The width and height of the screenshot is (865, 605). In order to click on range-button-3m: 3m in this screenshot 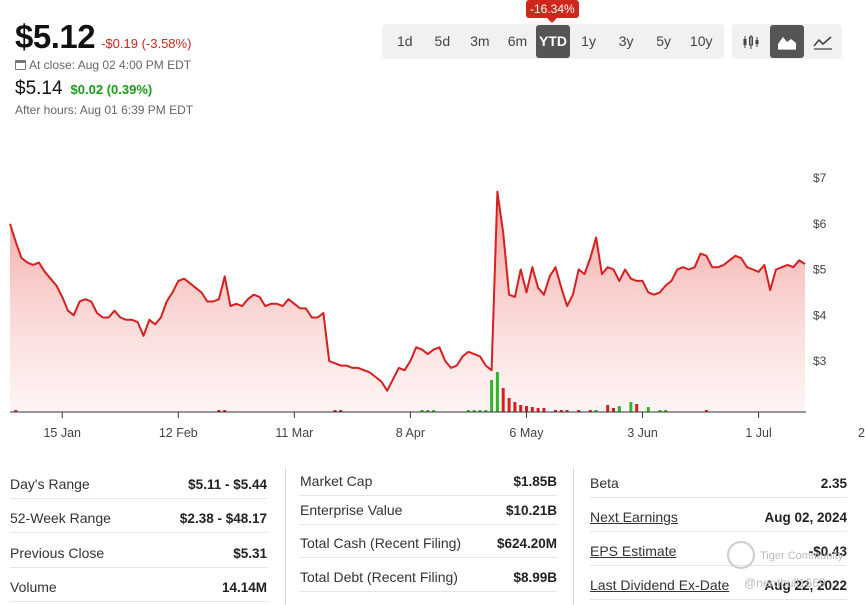, I will do `click(480, 41)`.